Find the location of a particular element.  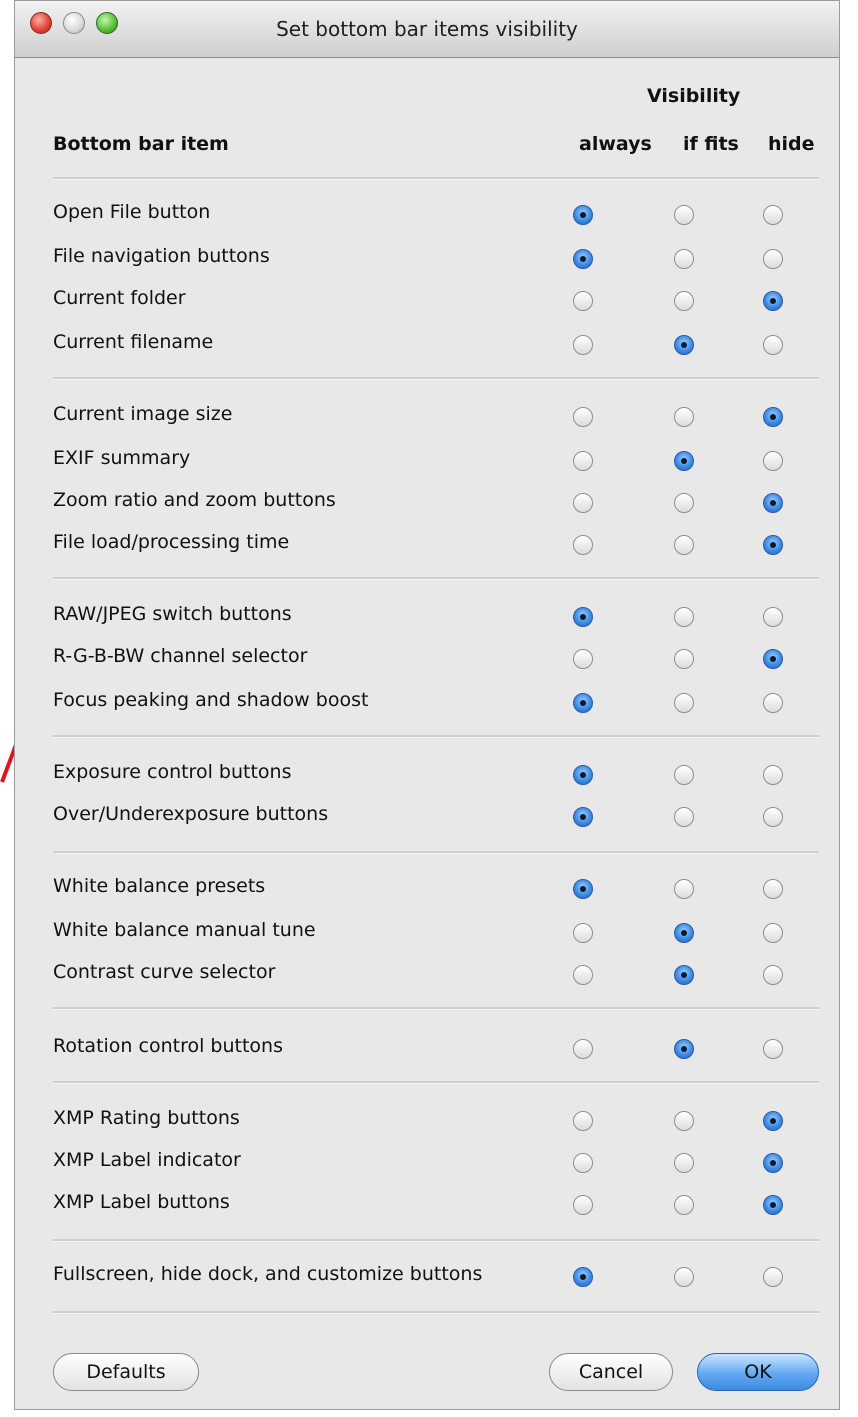

item-column-header: Bottom bar item is located at coordinates (141, 144).